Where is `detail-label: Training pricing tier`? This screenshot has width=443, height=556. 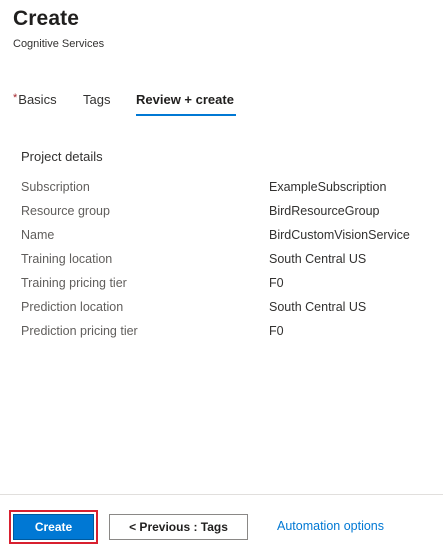
detail-label: Training pricing tier is located at coordinates (74, 283).